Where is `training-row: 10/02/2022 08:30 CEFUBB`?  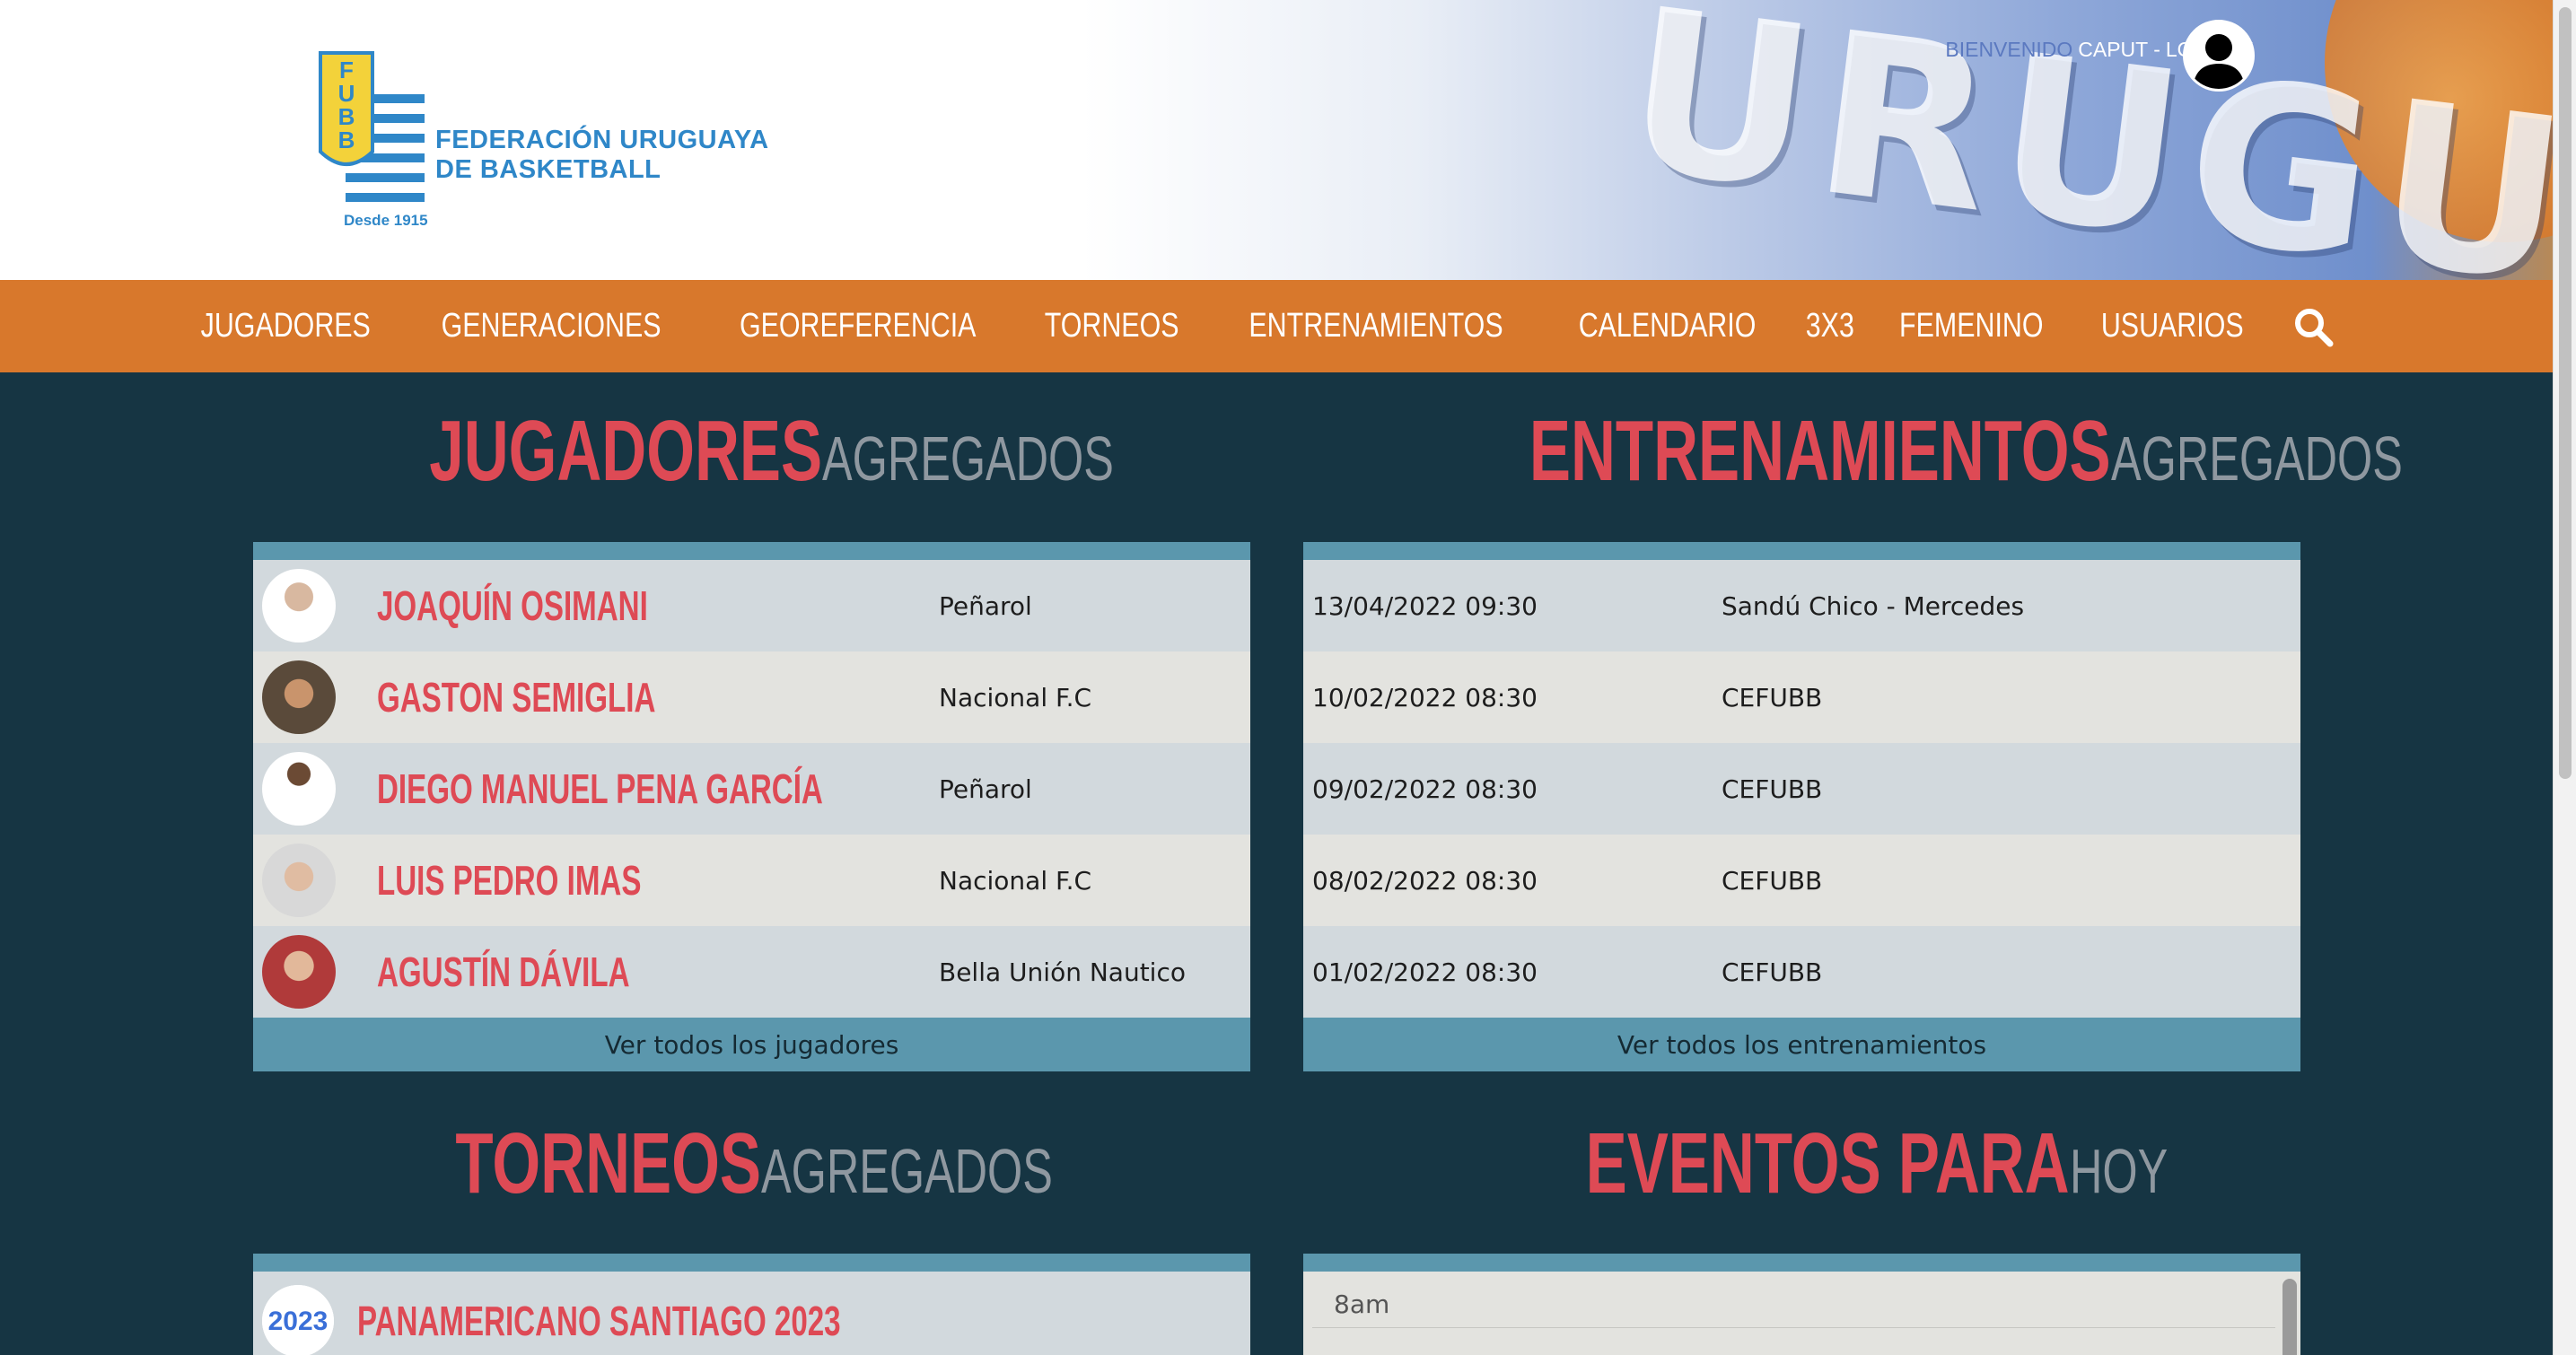 training-row: 10/02/2022 08:30 CEFUBB is located at coordinates (1801, 697).